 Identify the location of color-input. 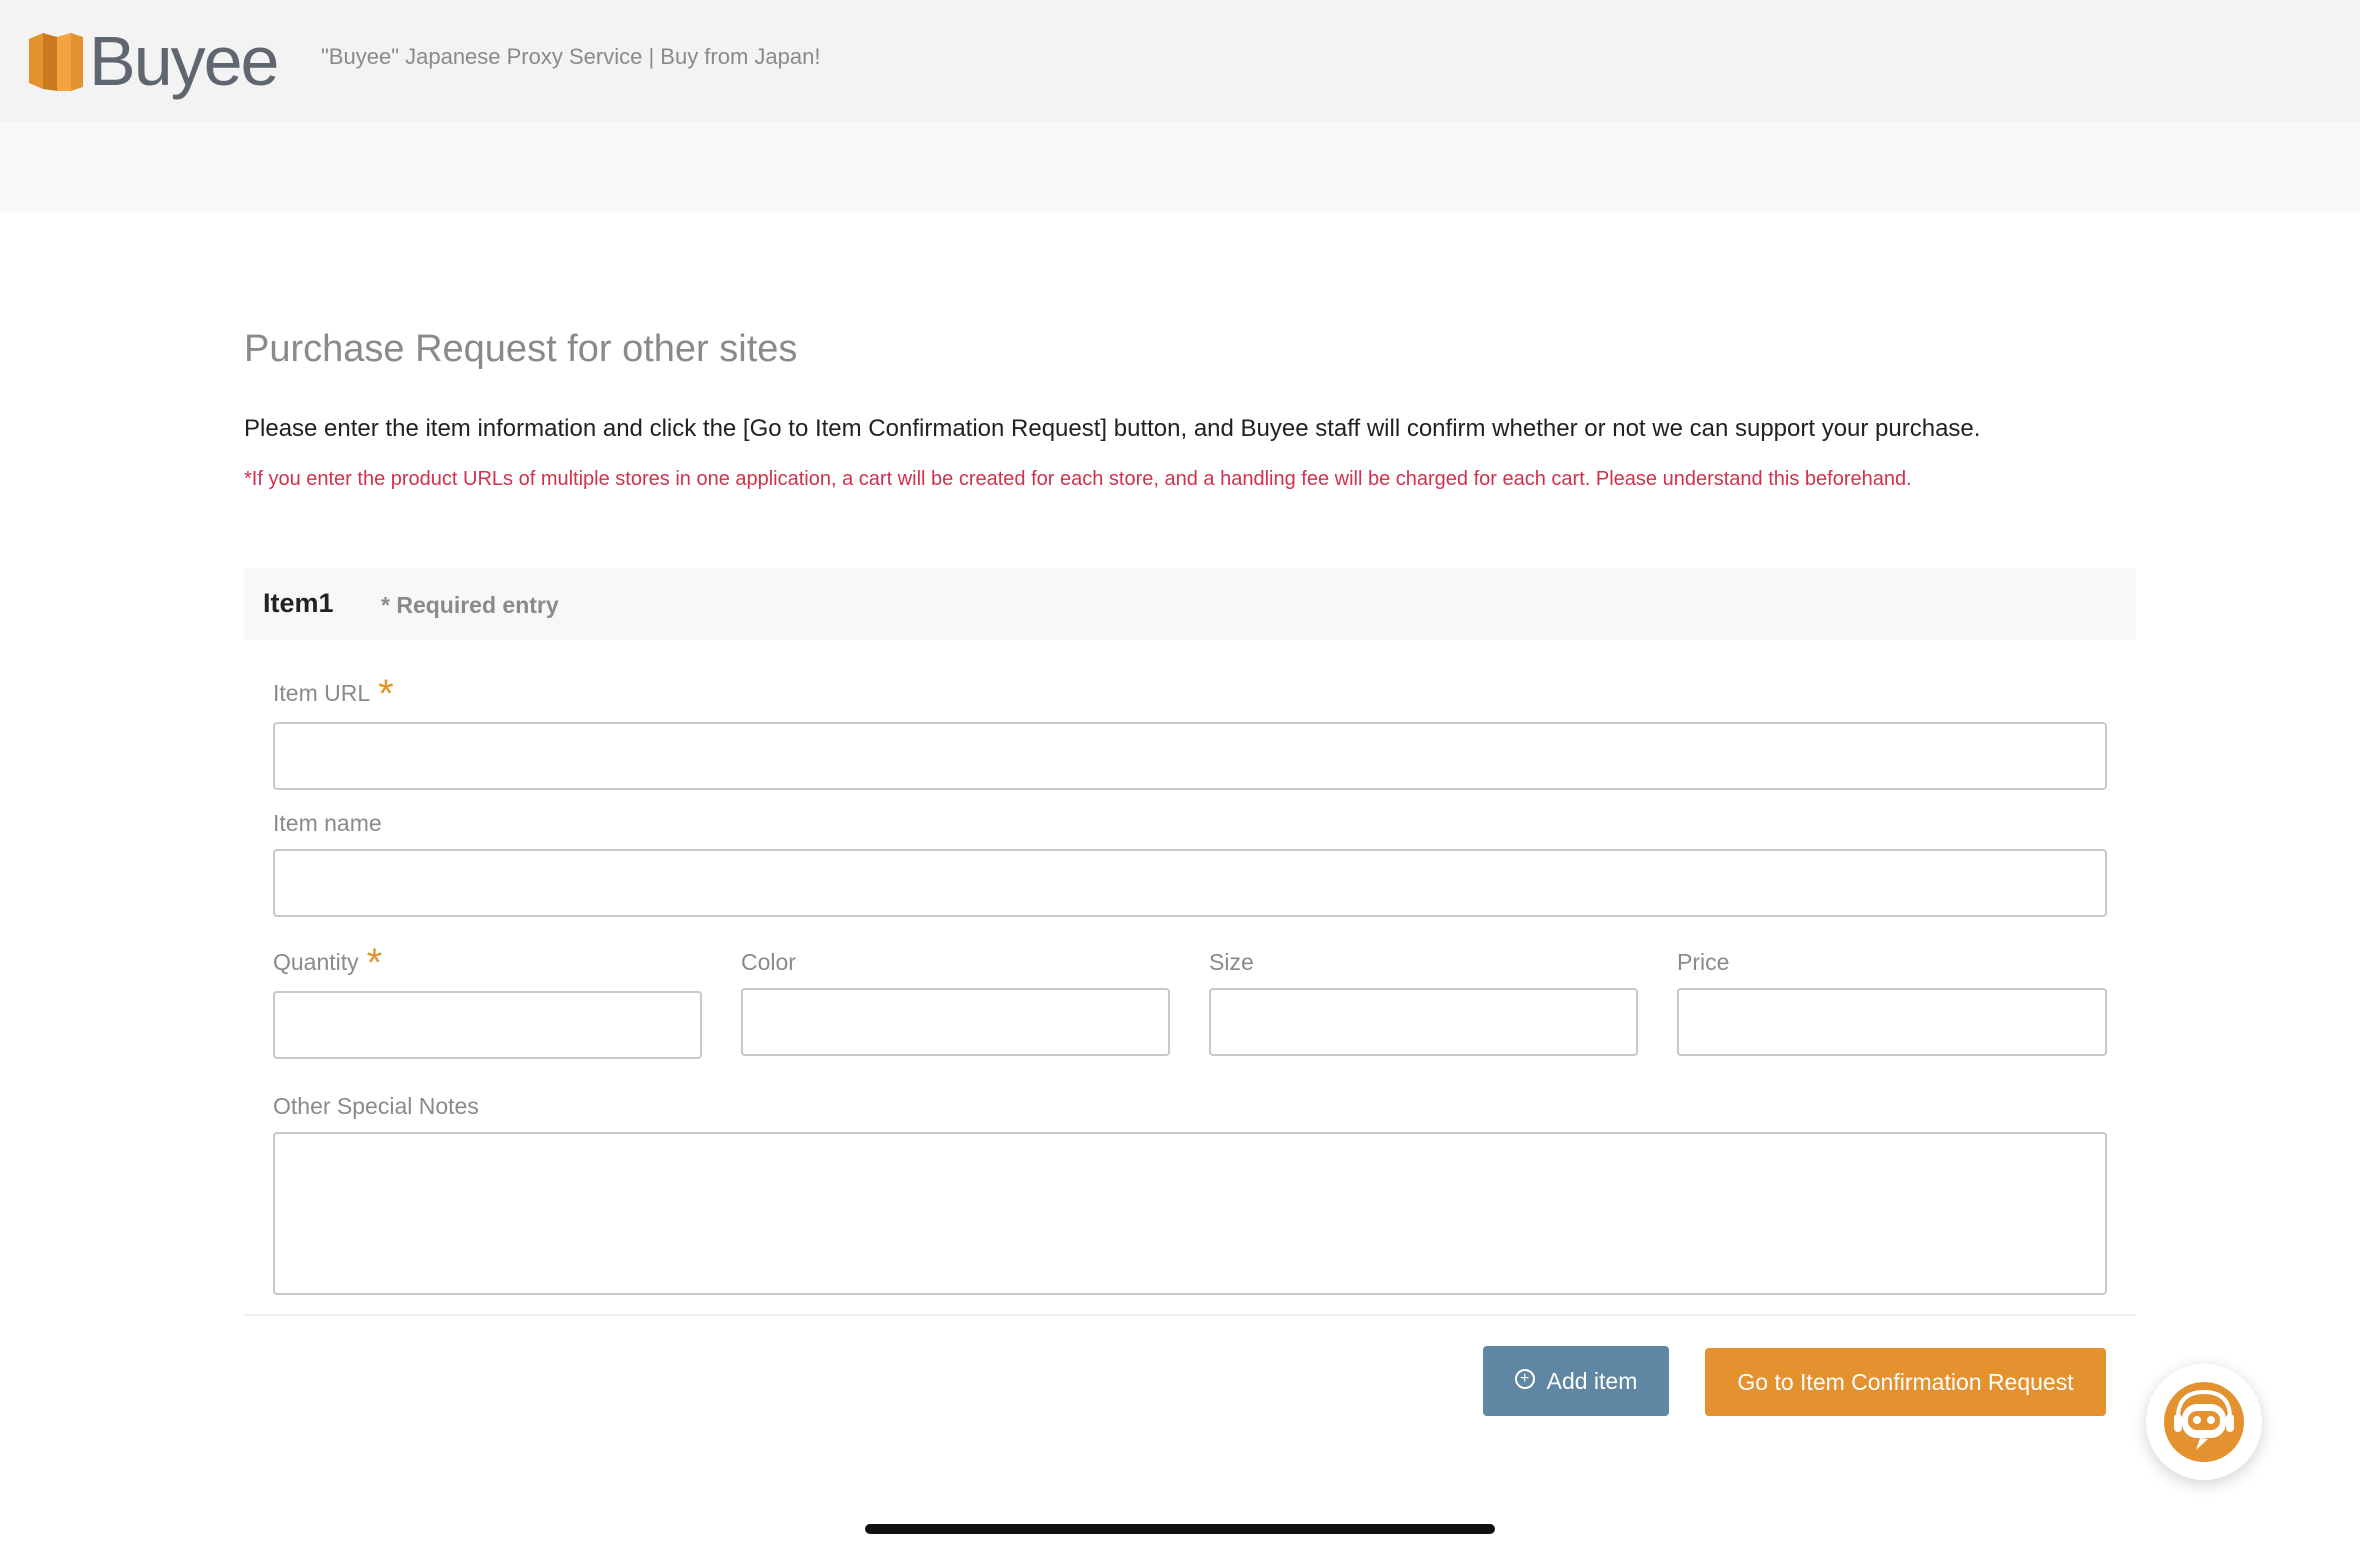
(955, 1022).